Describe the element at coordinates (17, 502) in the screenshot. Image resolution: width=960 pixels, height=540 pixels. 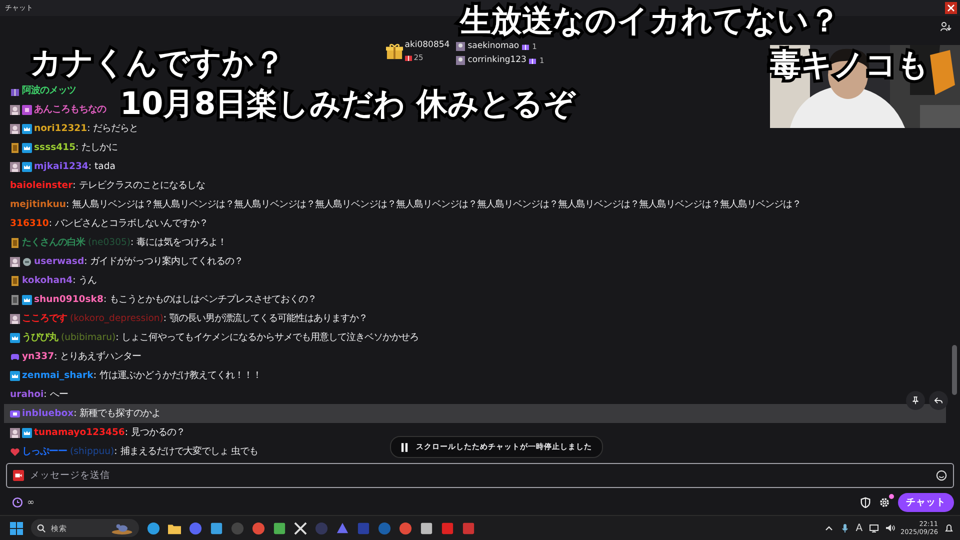
I see `timer-icon` at that location.